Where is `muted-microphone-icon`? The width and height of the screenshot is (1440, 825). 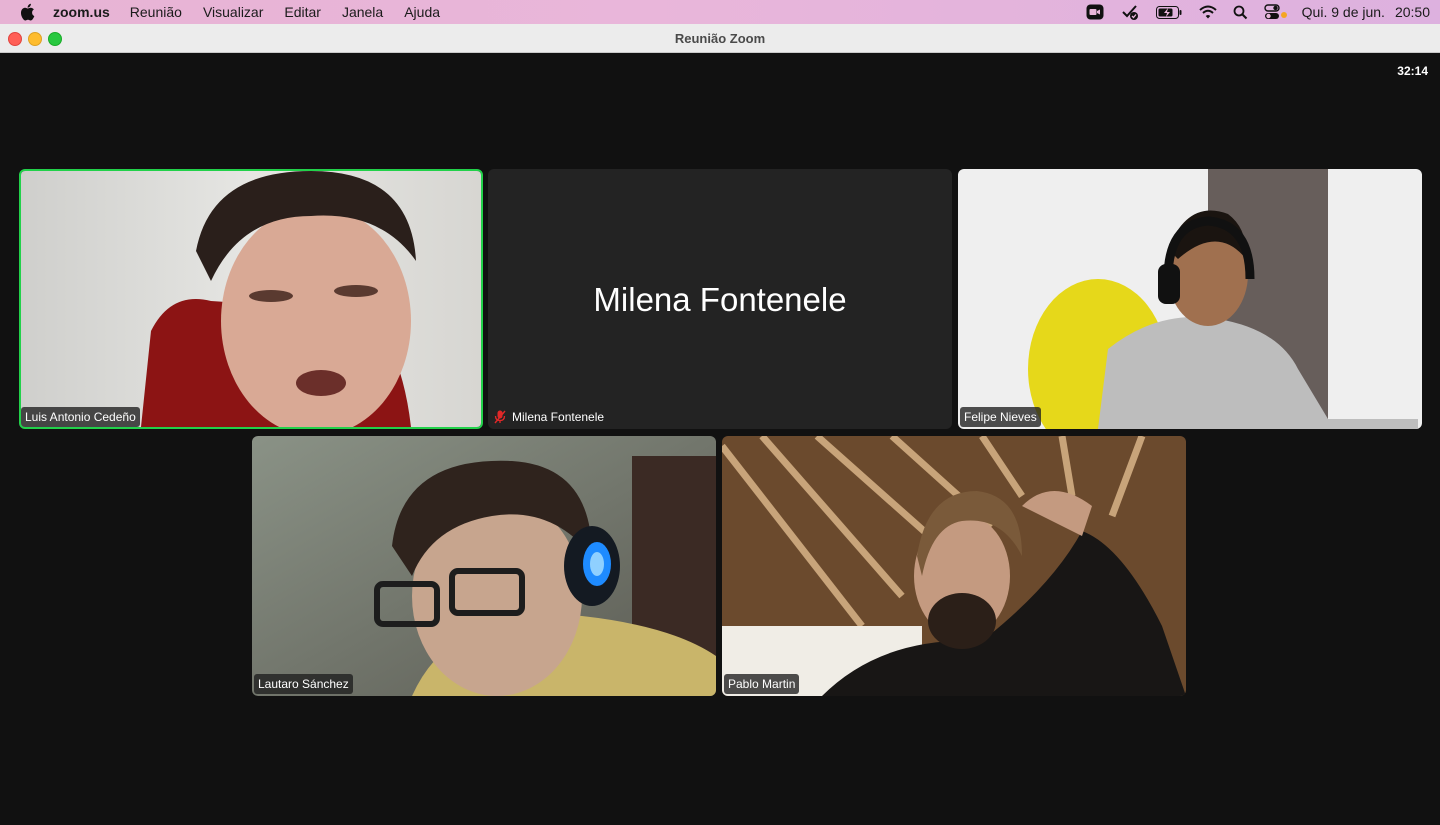
muted-microphone-icon is located at coordinates (500, 417).